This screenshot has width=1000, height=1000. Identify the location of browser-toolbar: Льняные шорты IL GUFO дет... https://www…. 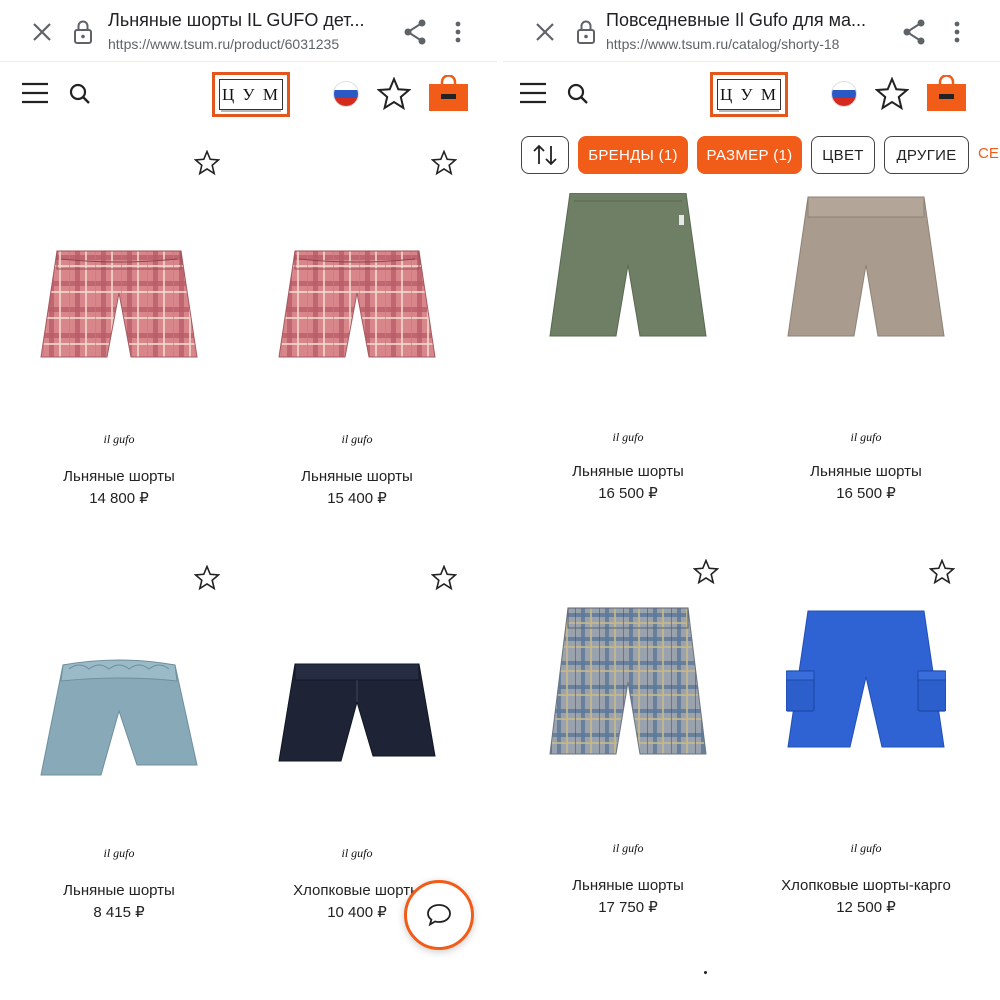
(248, 31).